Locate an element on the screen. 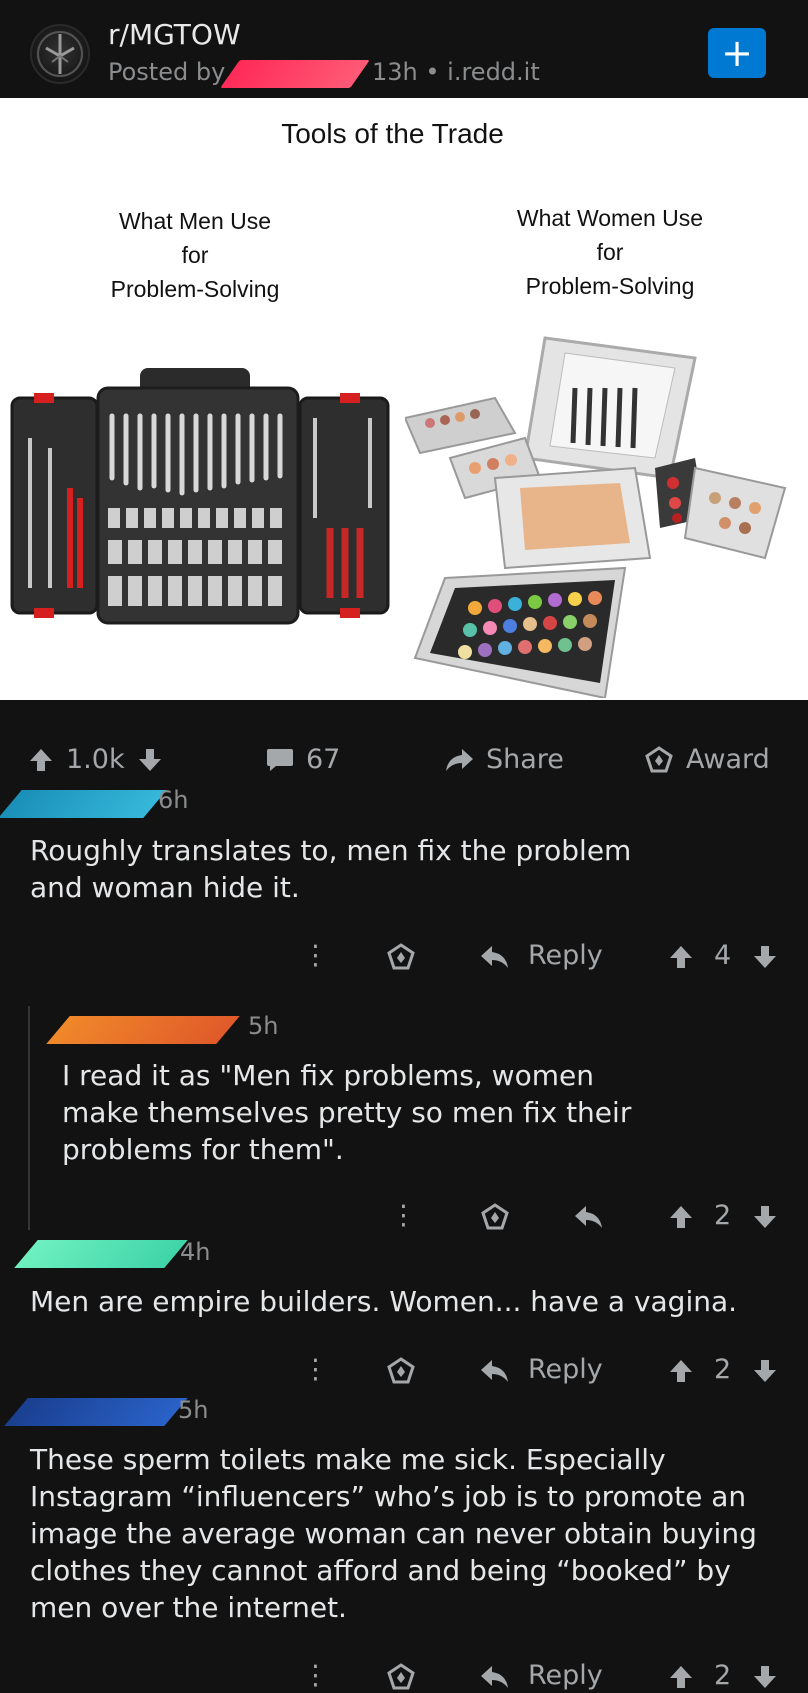  comment-count: 67 is located at coordinates (323, 759).